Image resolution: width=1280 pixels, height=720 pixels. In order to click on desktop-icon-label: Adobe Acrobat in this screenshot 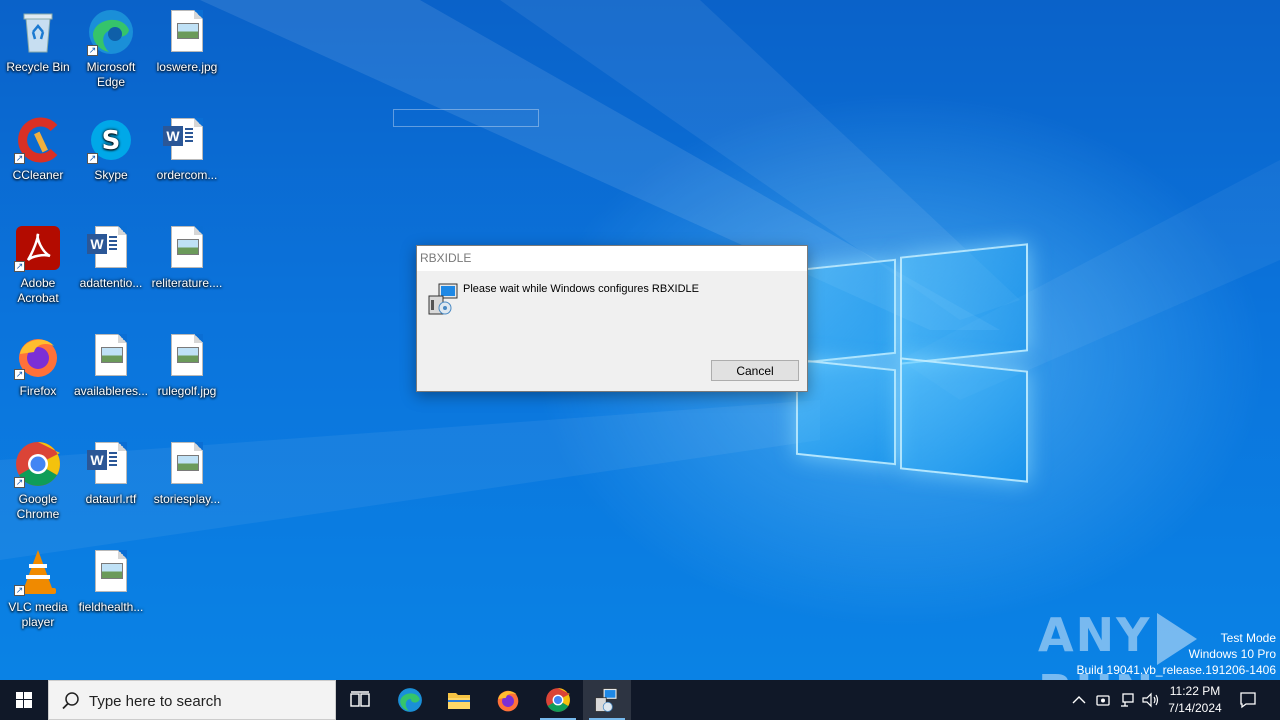, I will do `click(38, 290)`.